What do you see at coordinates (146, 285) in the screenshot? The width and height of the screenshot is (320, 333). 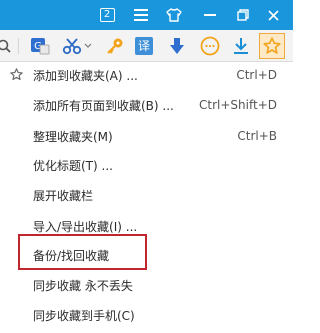 I see `menu-item-sync-favorites: 同步收藏 永不丢失` at bounding box center [146, 285].